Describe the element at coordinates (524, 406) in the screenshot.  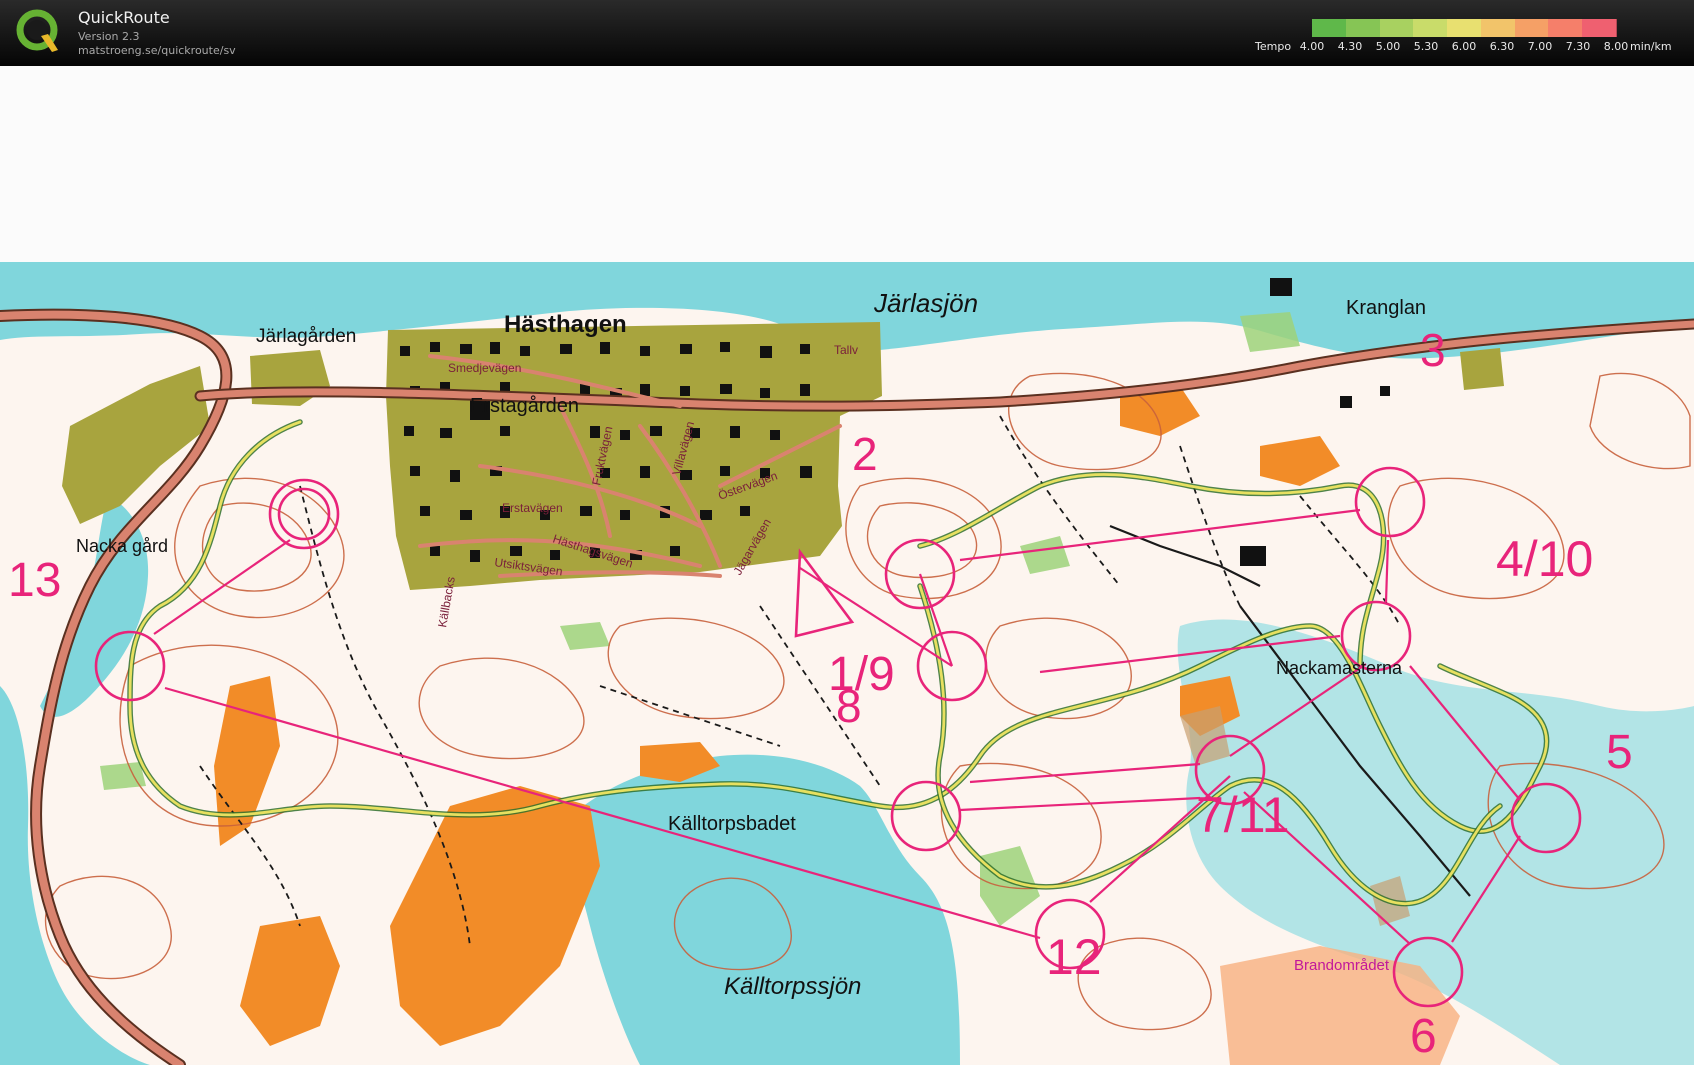
I see `place-erstagarden: Erstagården` at that location.